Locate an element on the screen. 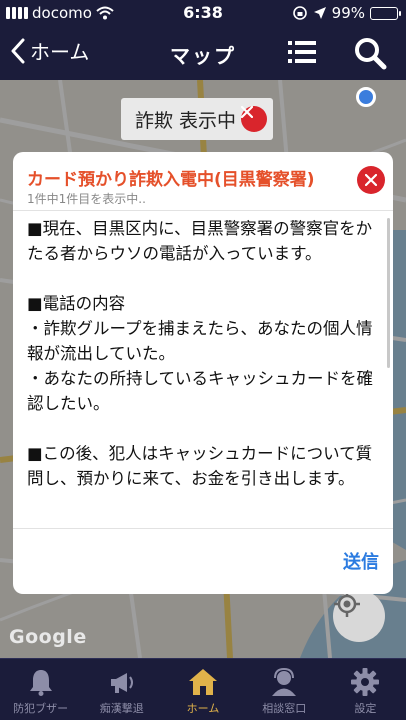  tab-bar: 防犯ブザー 痴漢撃退 ホーム 相談窓口 設定 is located at coordinates (203, 689).